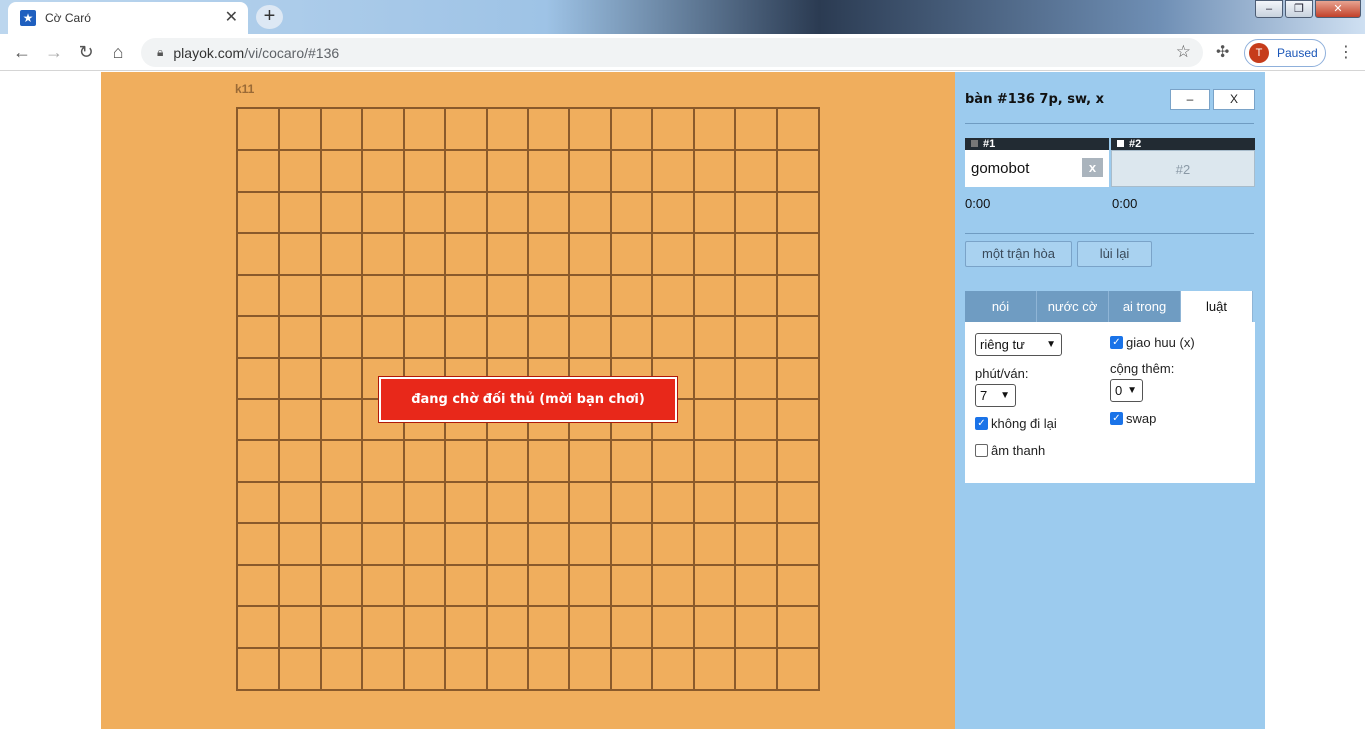 The height and width of the screenshot is (729, 1365). Describe the element at coordinates (1114, 254) in the screenshot. I see `undo-button: lùi lại` at that location.